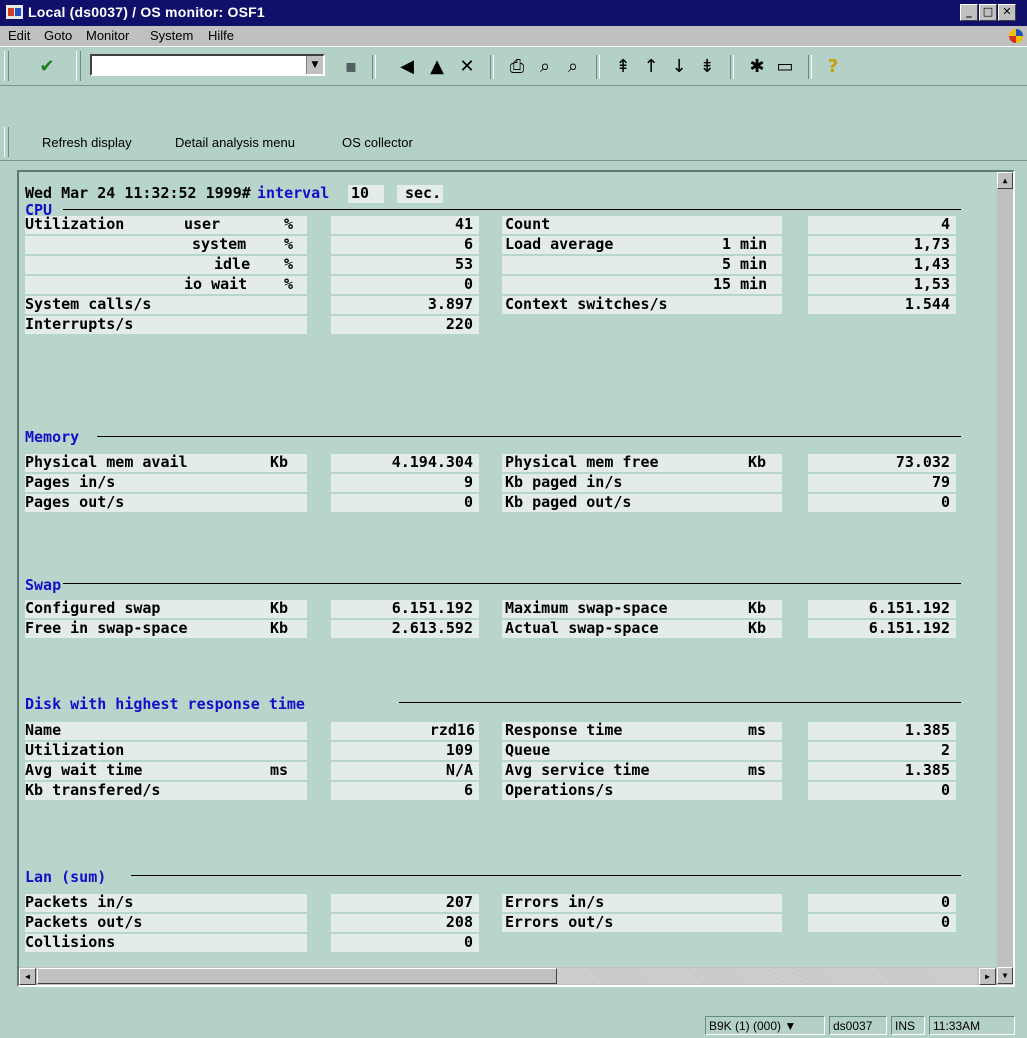 The image size is (1027, 1038). I want to click on vertical-scrollbar: ▲ ▼, so click(1005, 578).